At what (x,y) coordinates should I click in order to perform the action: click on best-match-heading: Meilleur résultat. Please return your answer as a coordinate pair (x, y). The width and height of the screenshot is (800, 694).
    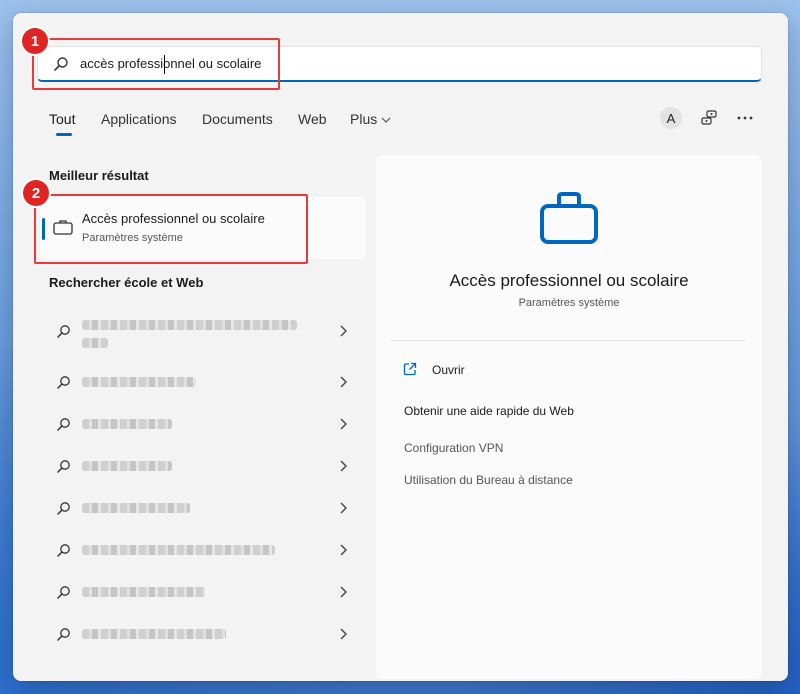
    Looking at the image, I should click on (99, 175).